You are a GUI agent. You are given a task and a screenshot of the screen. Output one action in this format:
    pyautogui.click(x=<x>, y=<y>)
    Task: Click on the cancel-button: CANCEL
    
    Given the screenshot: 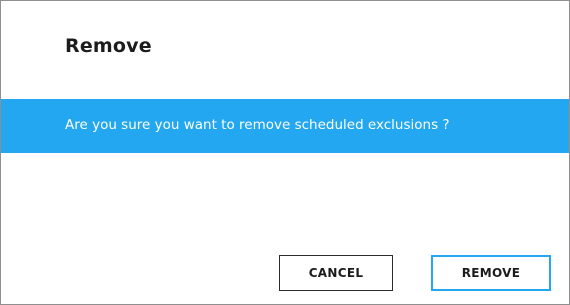 What is the action you would take?
    pyautogui.click(x=336, y=273)
    